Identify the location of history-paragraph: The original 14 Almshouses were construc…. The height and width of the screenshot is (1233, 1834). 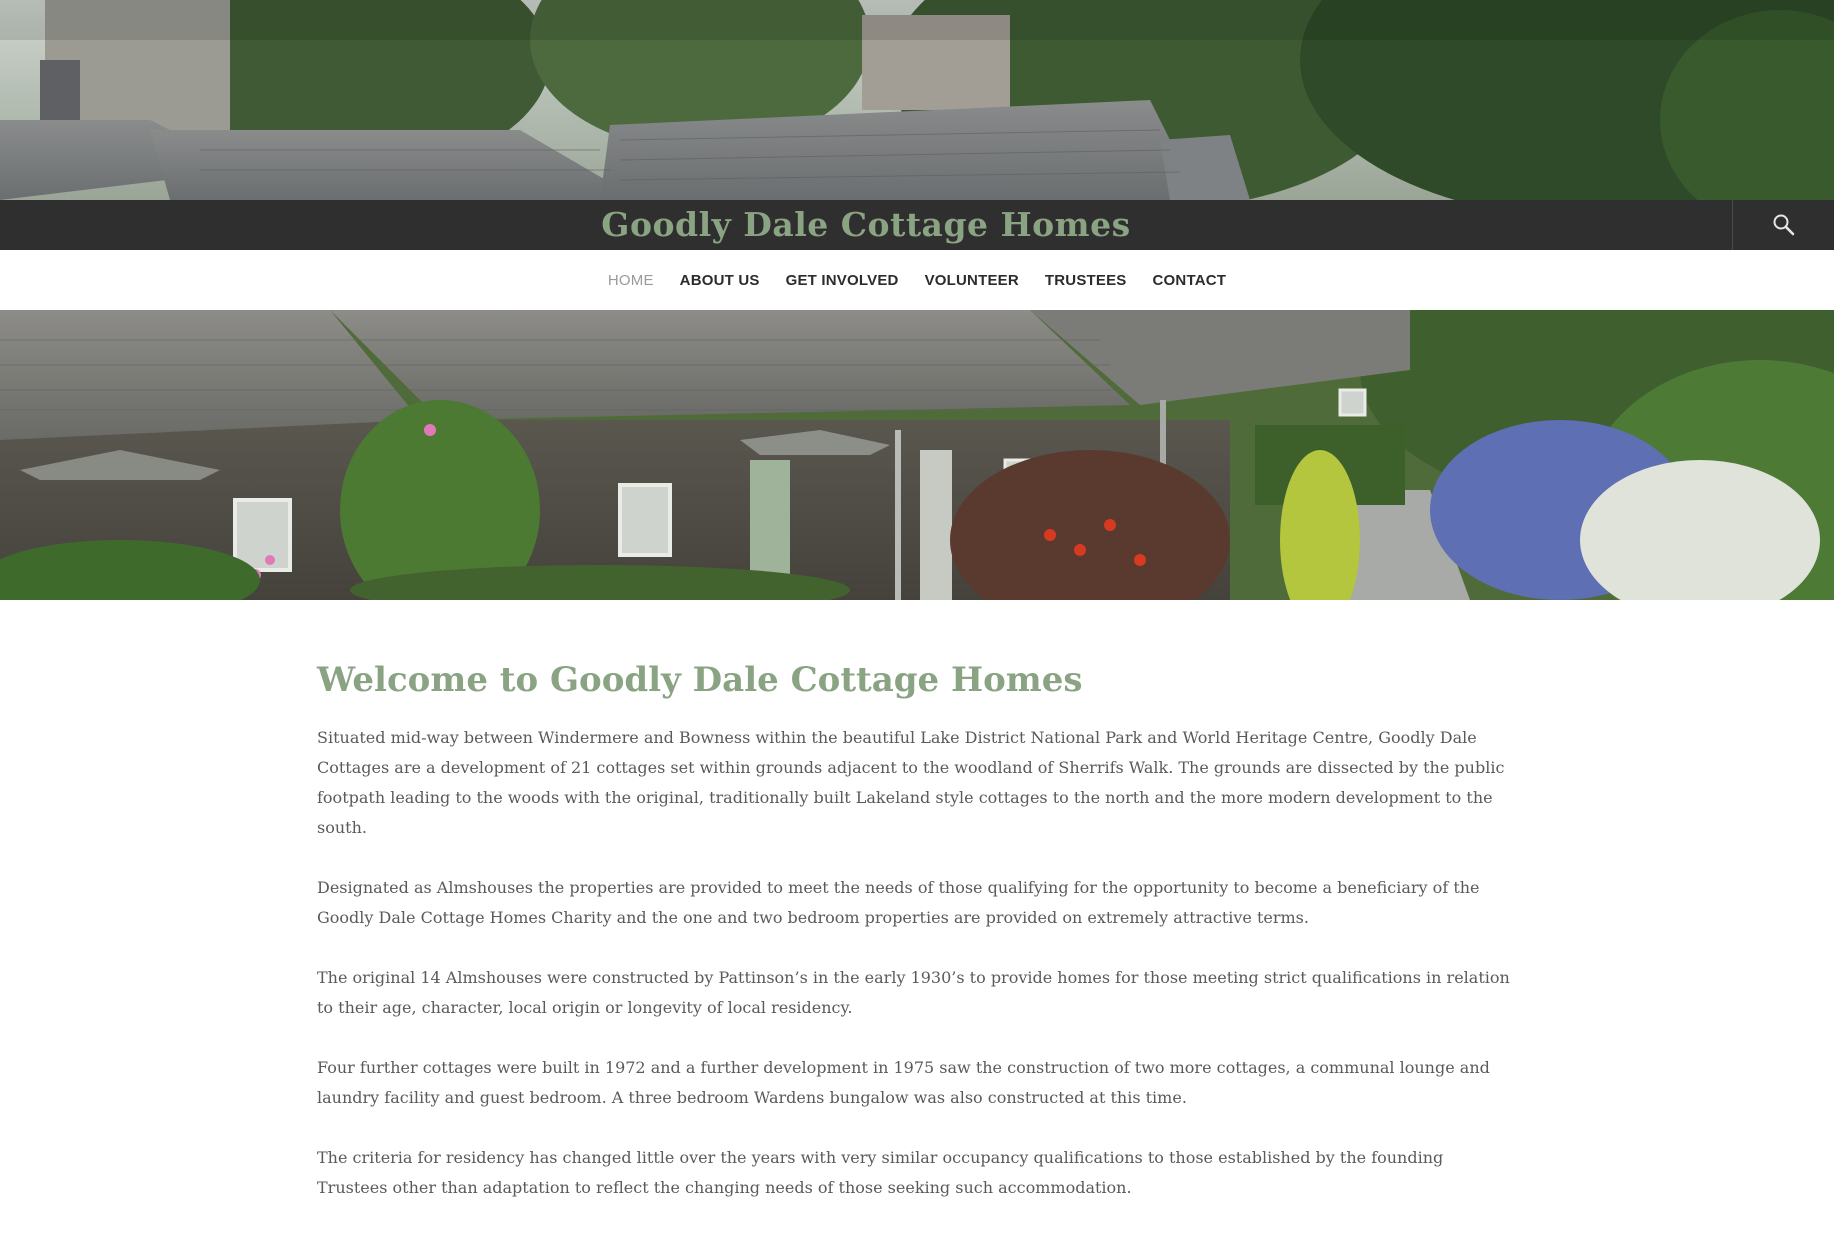
(913, 992).